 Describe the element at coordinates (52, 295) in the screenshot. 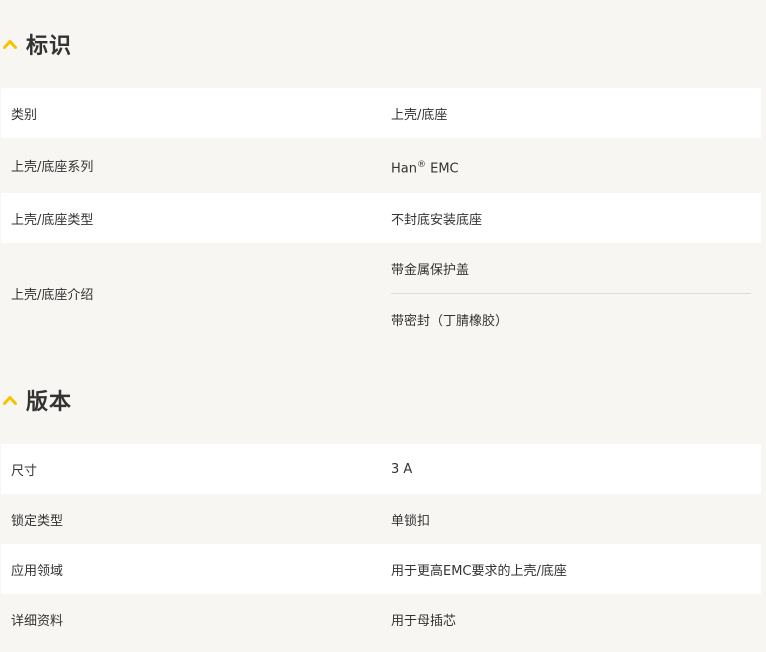

I see `row-label: 上壳/底座介绍` at that location.